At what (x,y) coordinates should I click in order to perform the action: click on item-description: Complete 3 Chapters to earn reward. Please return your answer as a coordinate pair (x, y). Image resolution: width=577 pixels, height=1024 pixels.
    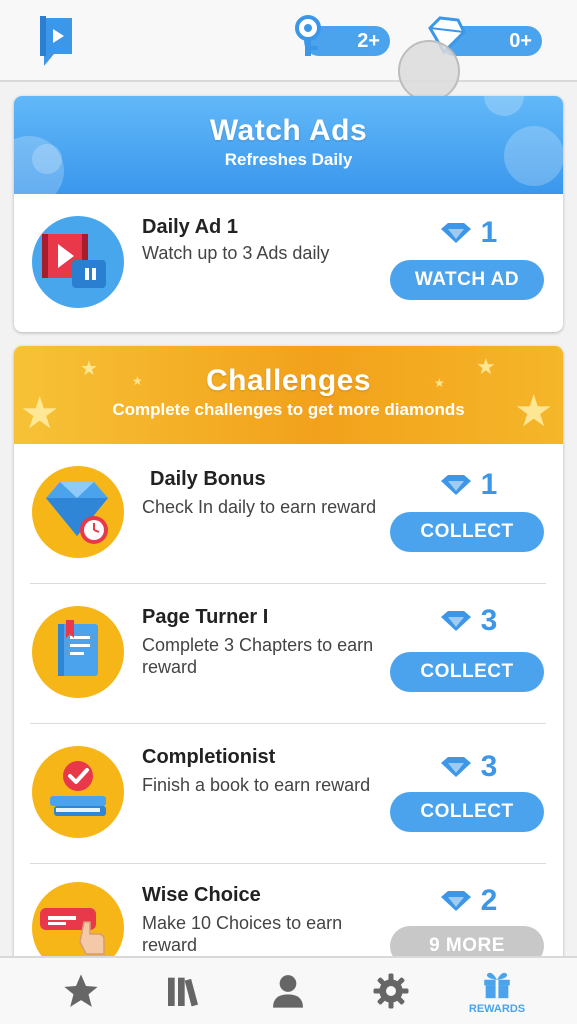
    Looking at the image, I should click on (258, 656).